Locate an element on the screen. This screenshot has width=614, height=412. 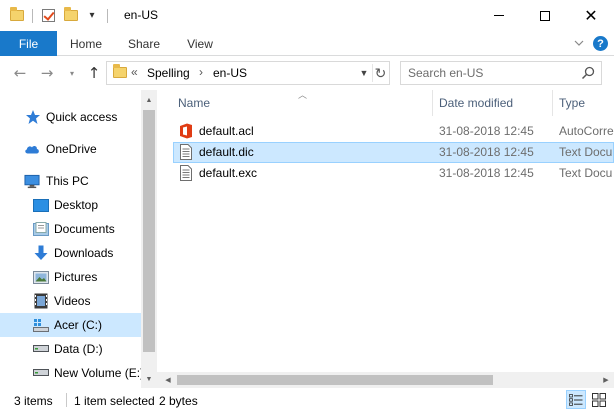
nav-item-documents: Documents is located at coordinates (70, 229).